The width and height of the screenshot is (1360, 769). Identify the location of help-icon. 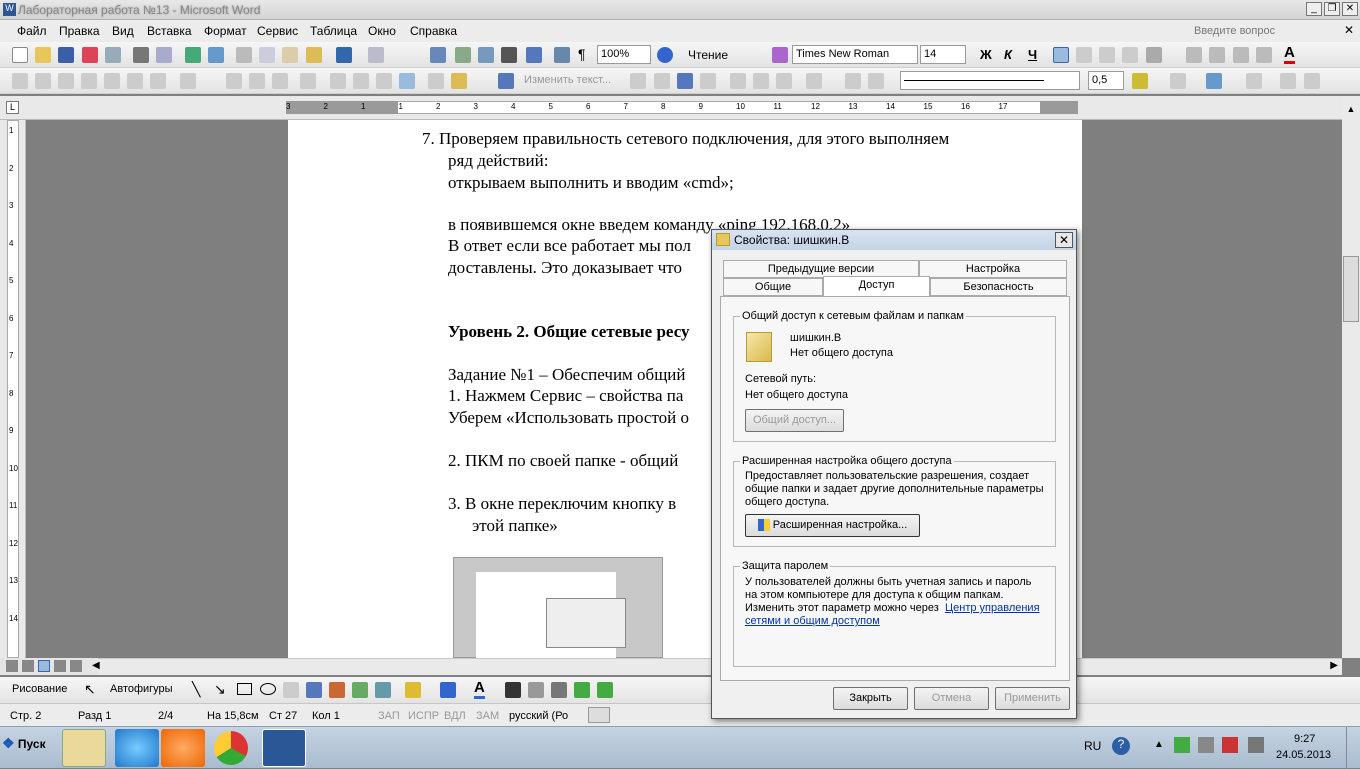
(665, 55).